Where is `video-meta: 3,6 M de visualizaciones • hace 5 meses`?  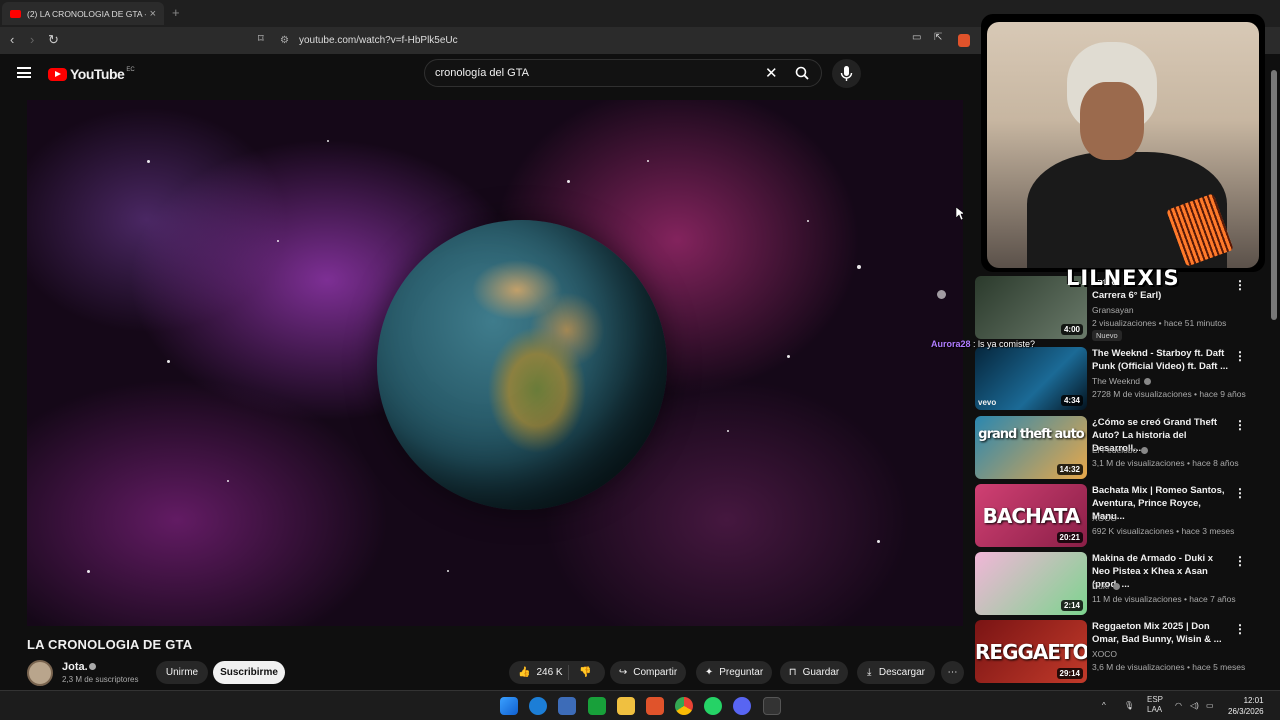 video-meta: 3,6 M de visualizaciones • hace 5 meses is located at coordinates (1169, 667).